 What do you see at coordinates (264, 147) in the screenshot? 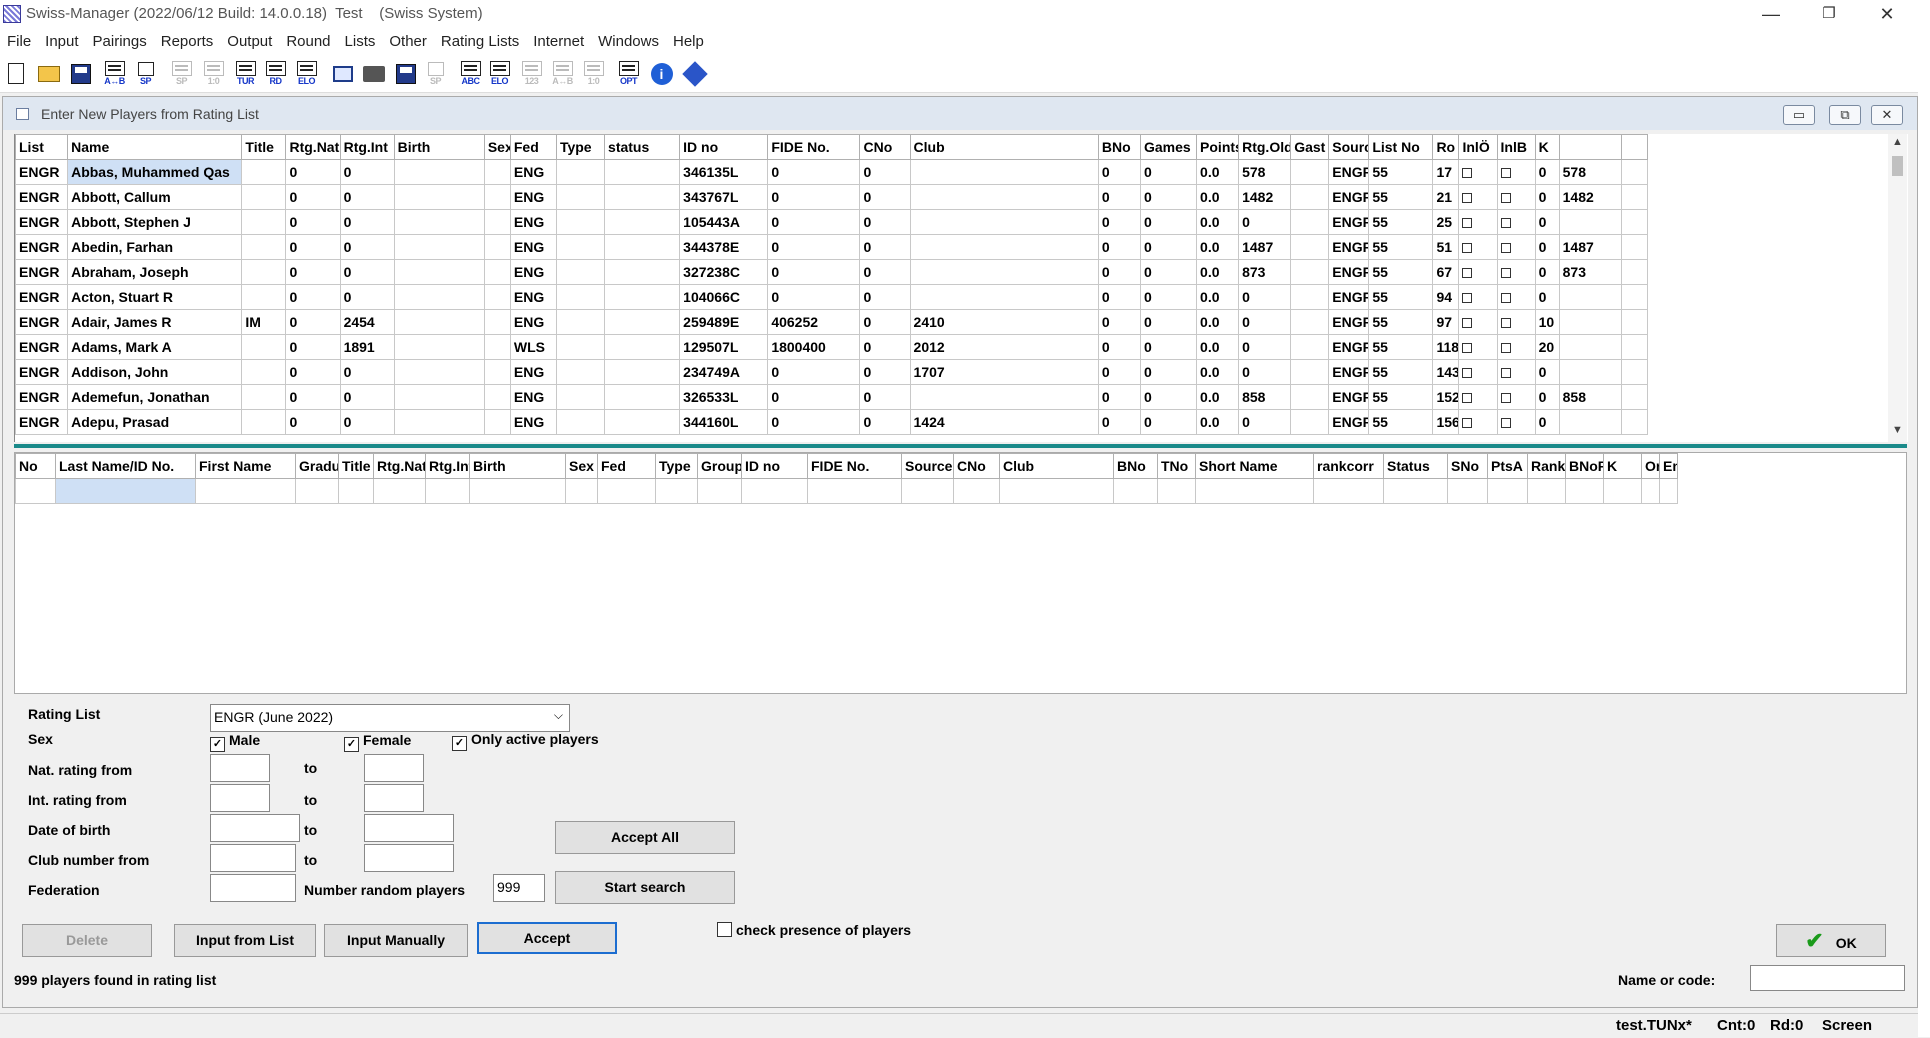
I see `column-header: Title` at bounding box center [264, 147].